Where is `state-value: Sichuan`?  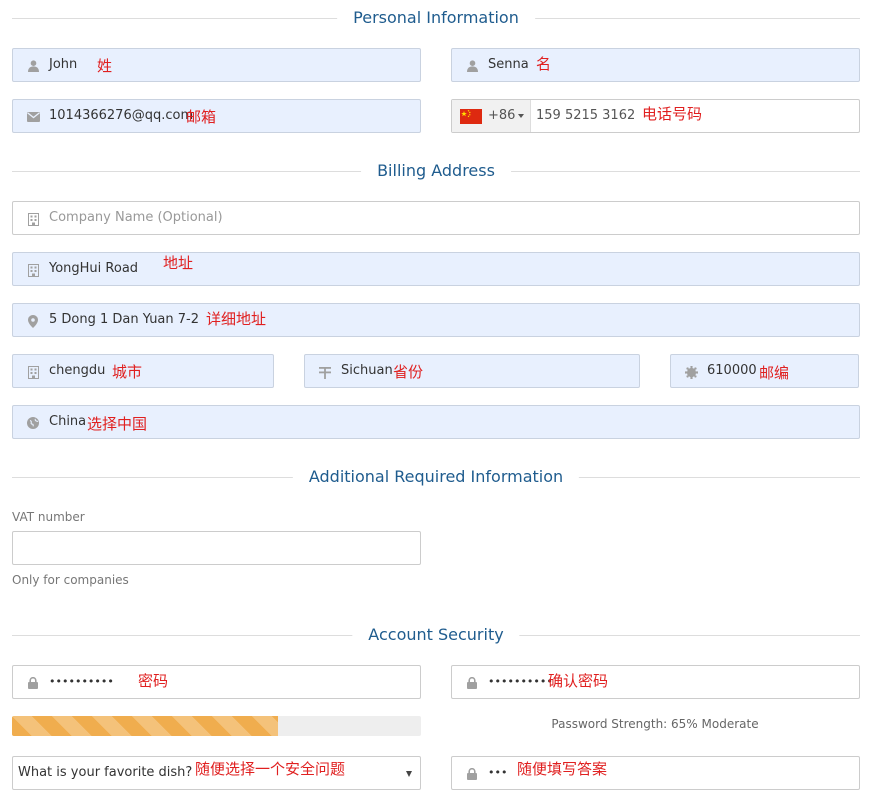
state-value: Sichuan is located at coordinates (367, 370).